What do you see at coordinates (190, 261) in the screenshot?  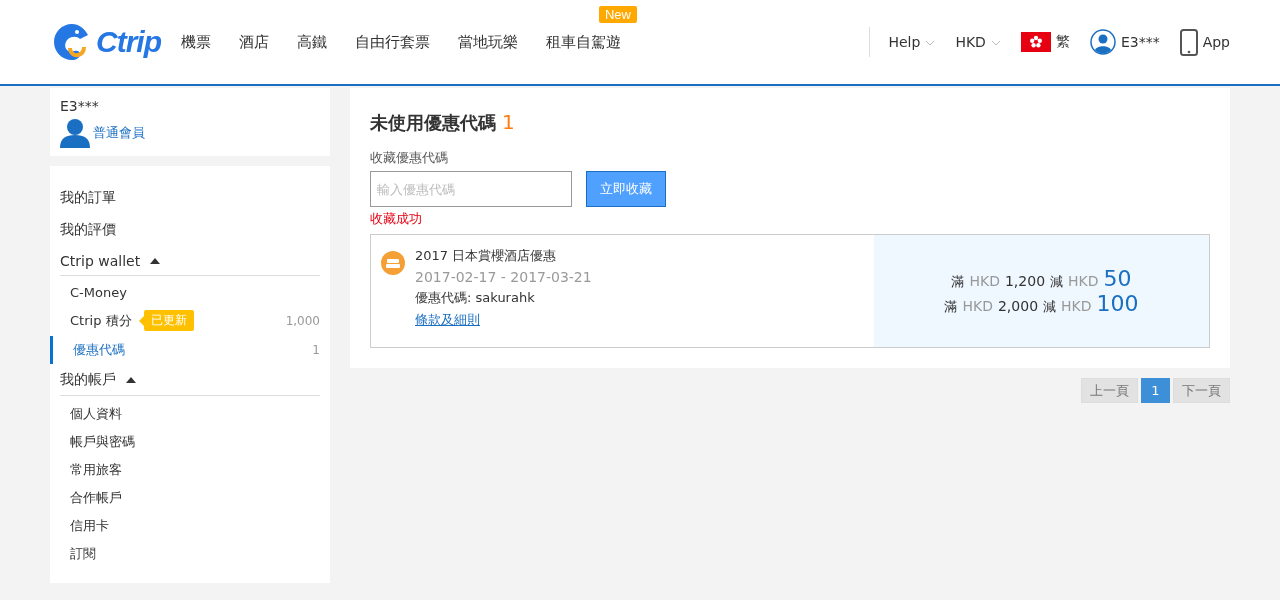 I see `section-toggle: Ctrip wallet` at bounding box center [190, 261].